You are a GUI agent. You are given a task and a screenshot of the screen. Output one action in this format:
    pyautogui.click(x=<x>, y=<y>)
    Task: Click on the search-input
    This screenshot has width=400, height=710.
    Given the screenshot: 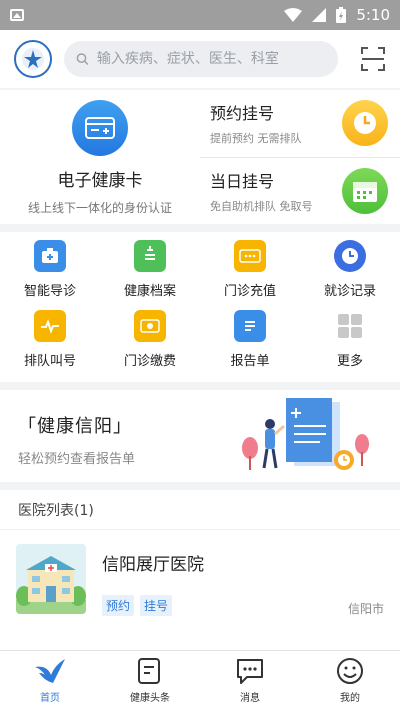 What is the action you would take?
    pyautogui.click(x=211, y=59)
    